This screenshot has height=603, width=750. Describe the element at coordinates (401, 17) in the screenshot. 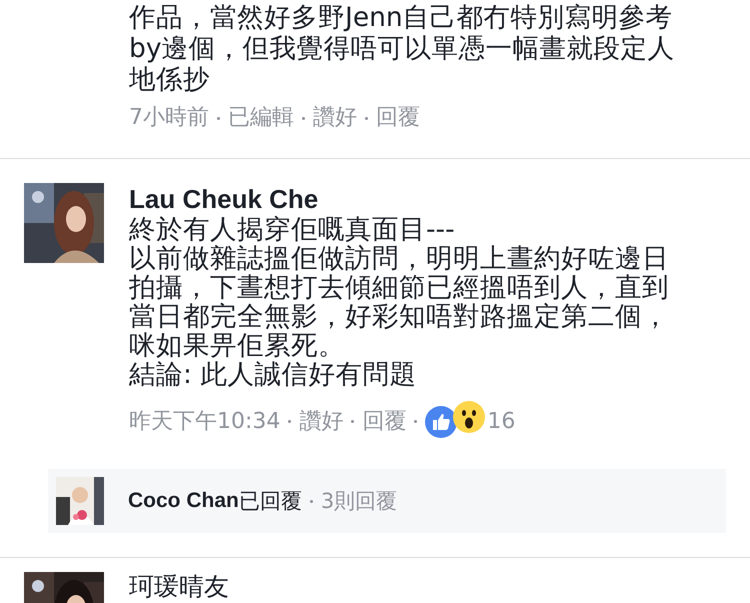

I see `comment-text: 作品，當然好多野Jenn自己都冇特別寫明參考` at that location.